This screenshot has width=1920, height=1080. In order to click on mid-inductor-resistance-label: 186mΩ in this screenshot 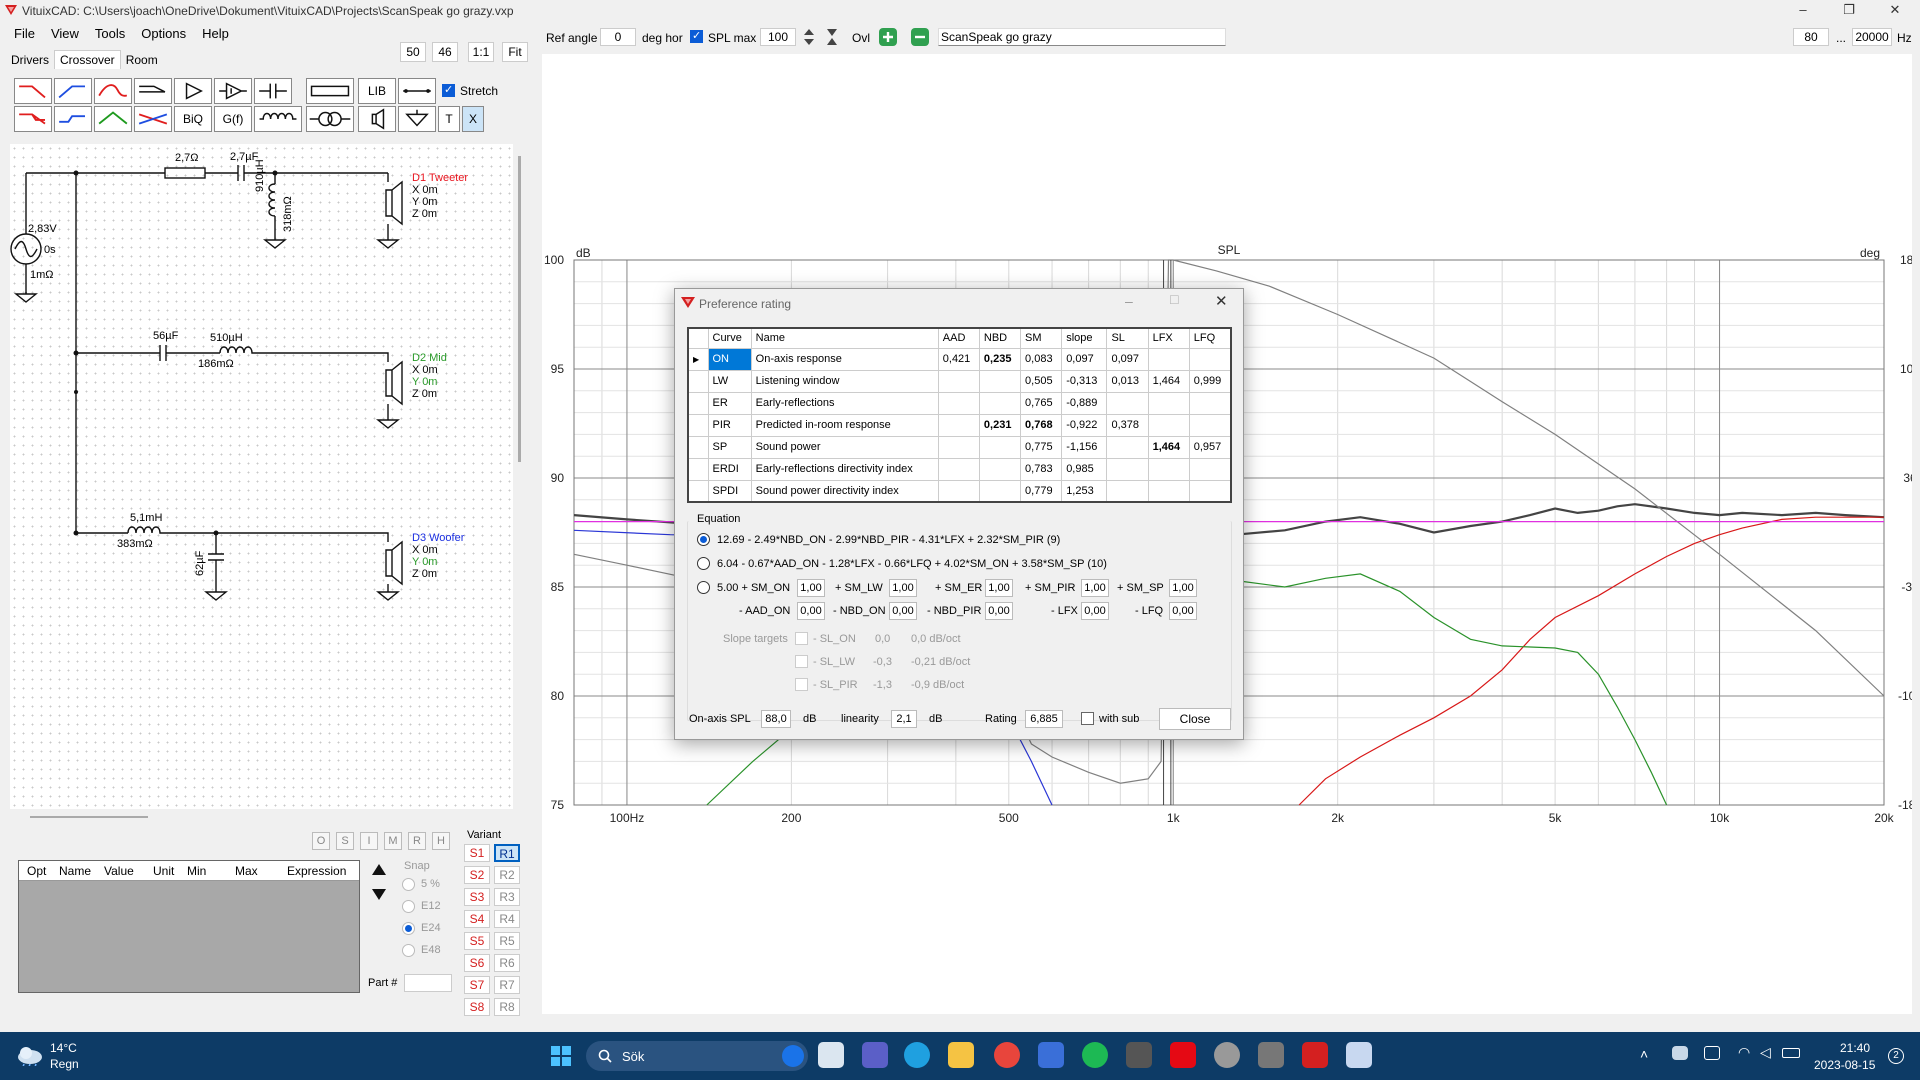, I will do `click(216, 364)`.